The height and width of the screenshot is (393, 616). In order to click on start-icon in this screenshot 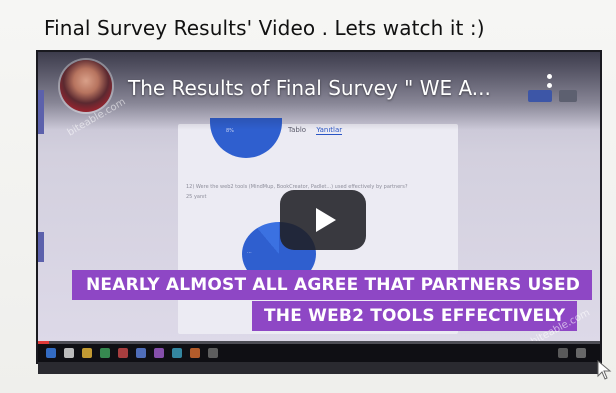, I will do `click(51, 353)`.